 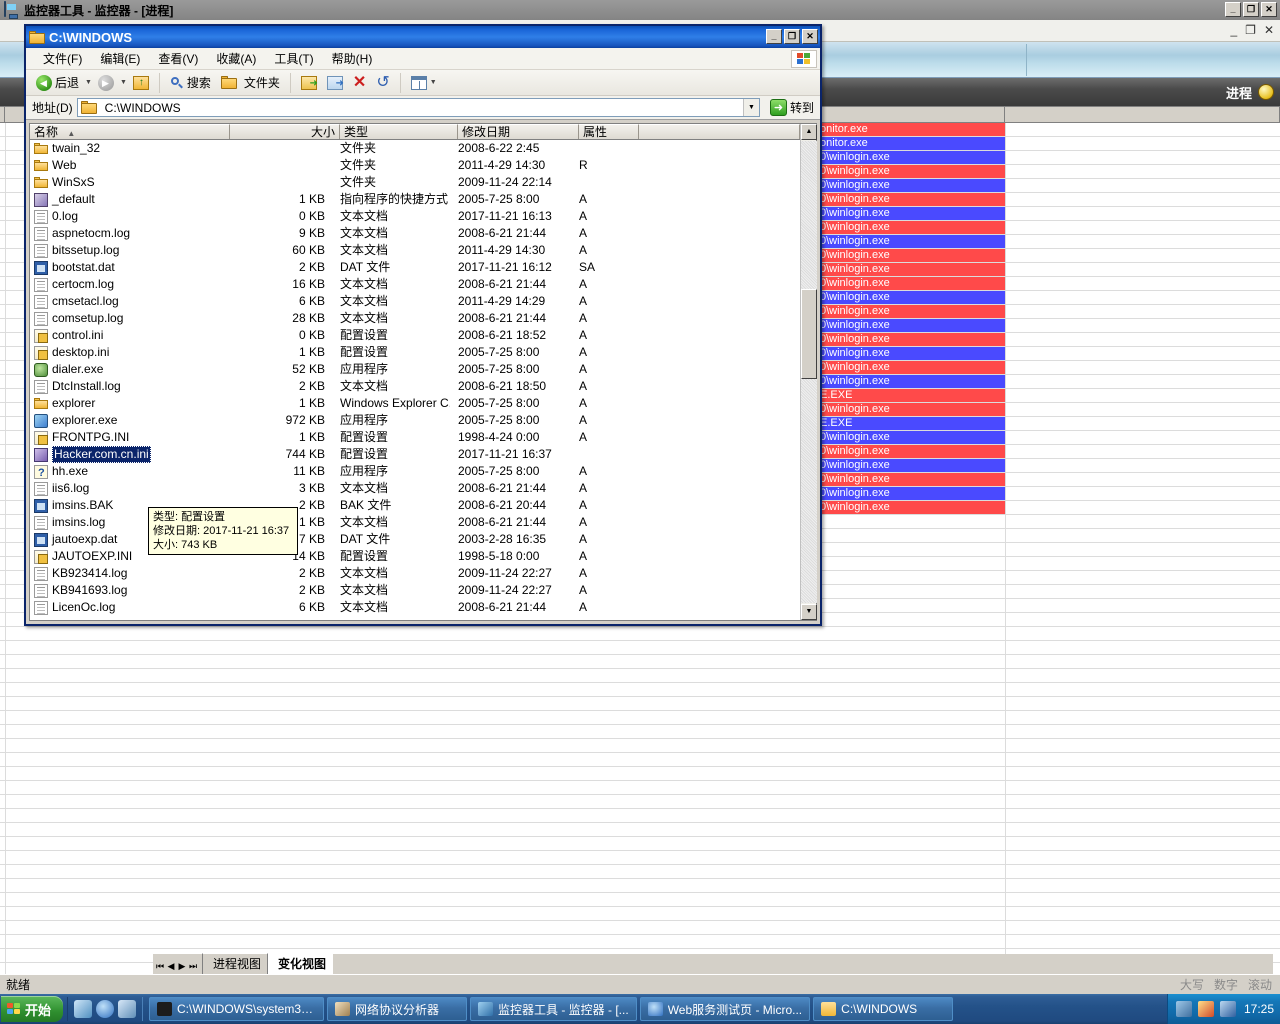 I want to click on close-button: ✕, so click(x=1269, y=9).